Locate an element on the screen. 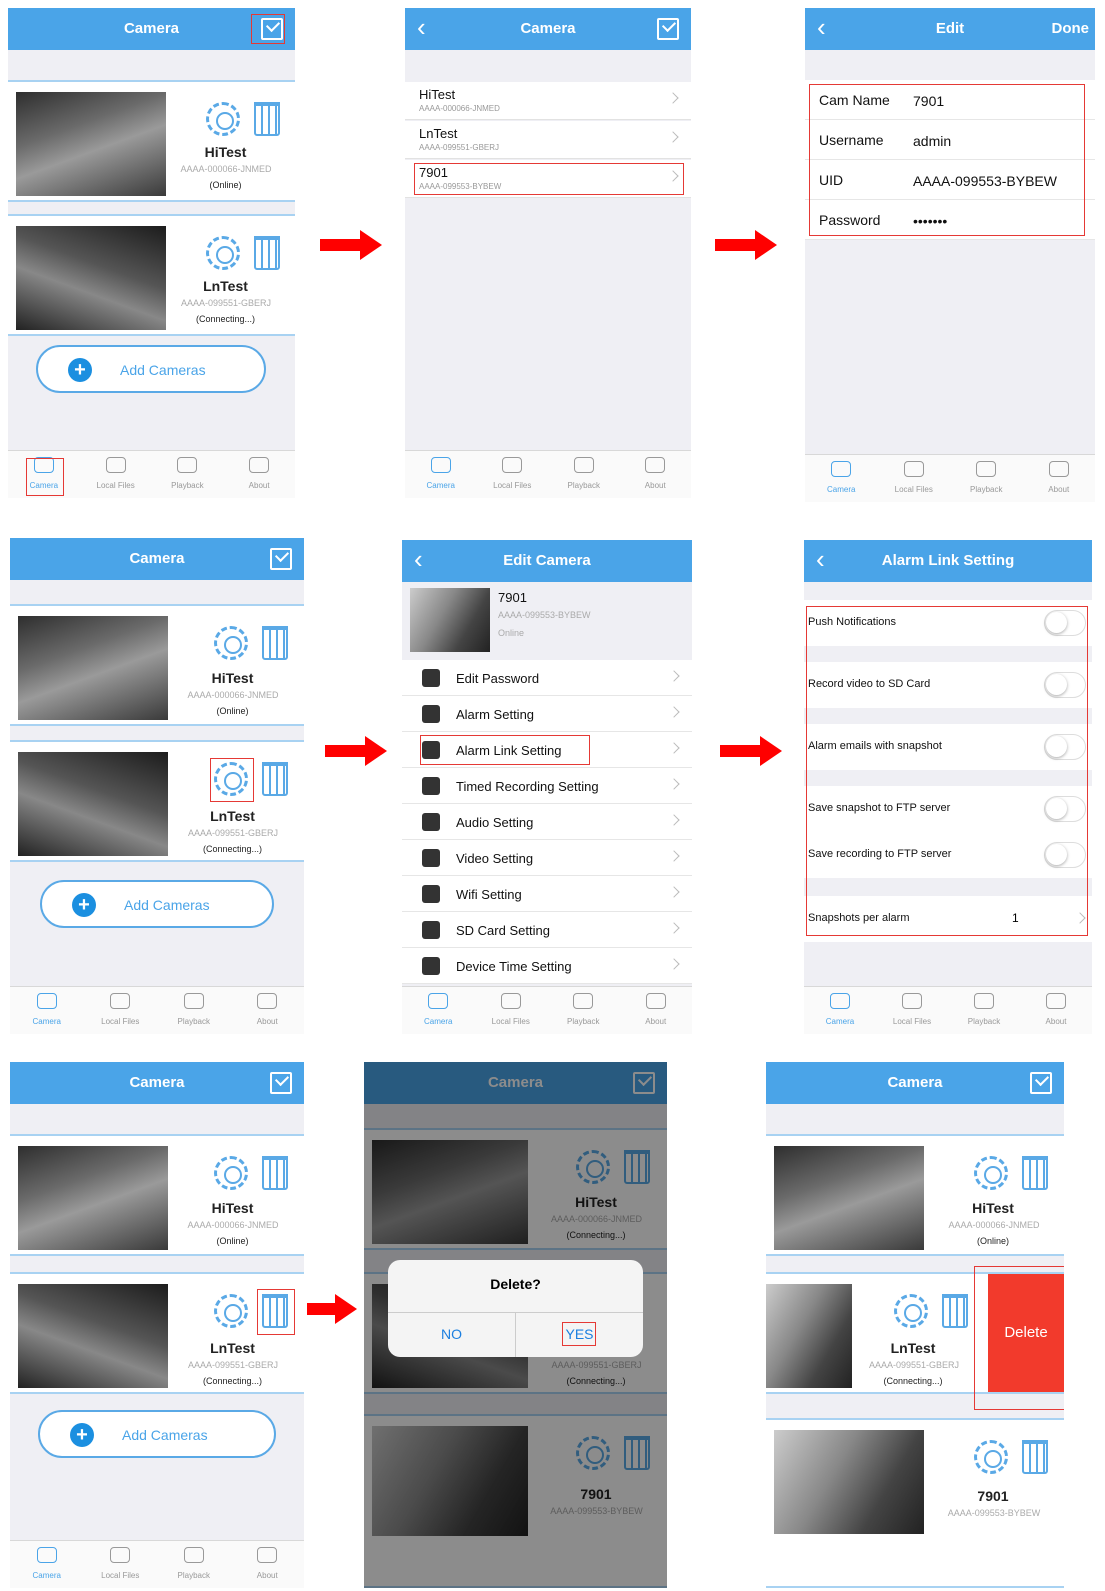  chevron-right-icon is located at coordinates (674, 964).